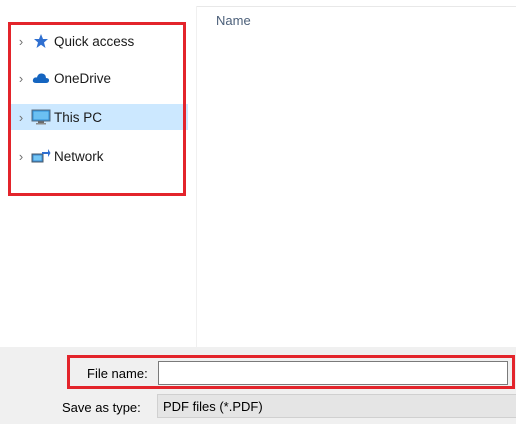  Describe the element at coordinates (336, 406) in the screenshot. I see `save-as-type-select: PDF files (*.PDF)` at that location.